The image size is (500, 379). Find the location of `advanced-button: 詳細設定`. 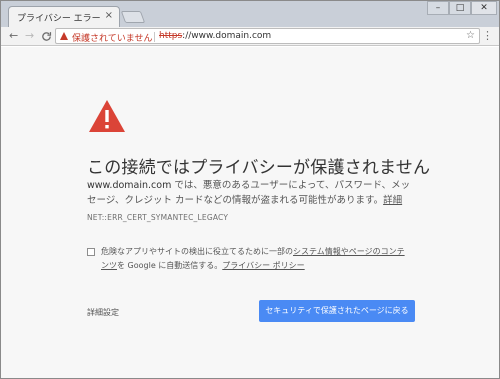

advanced-button: 詳細設定 is located at coordinates (103, 312).